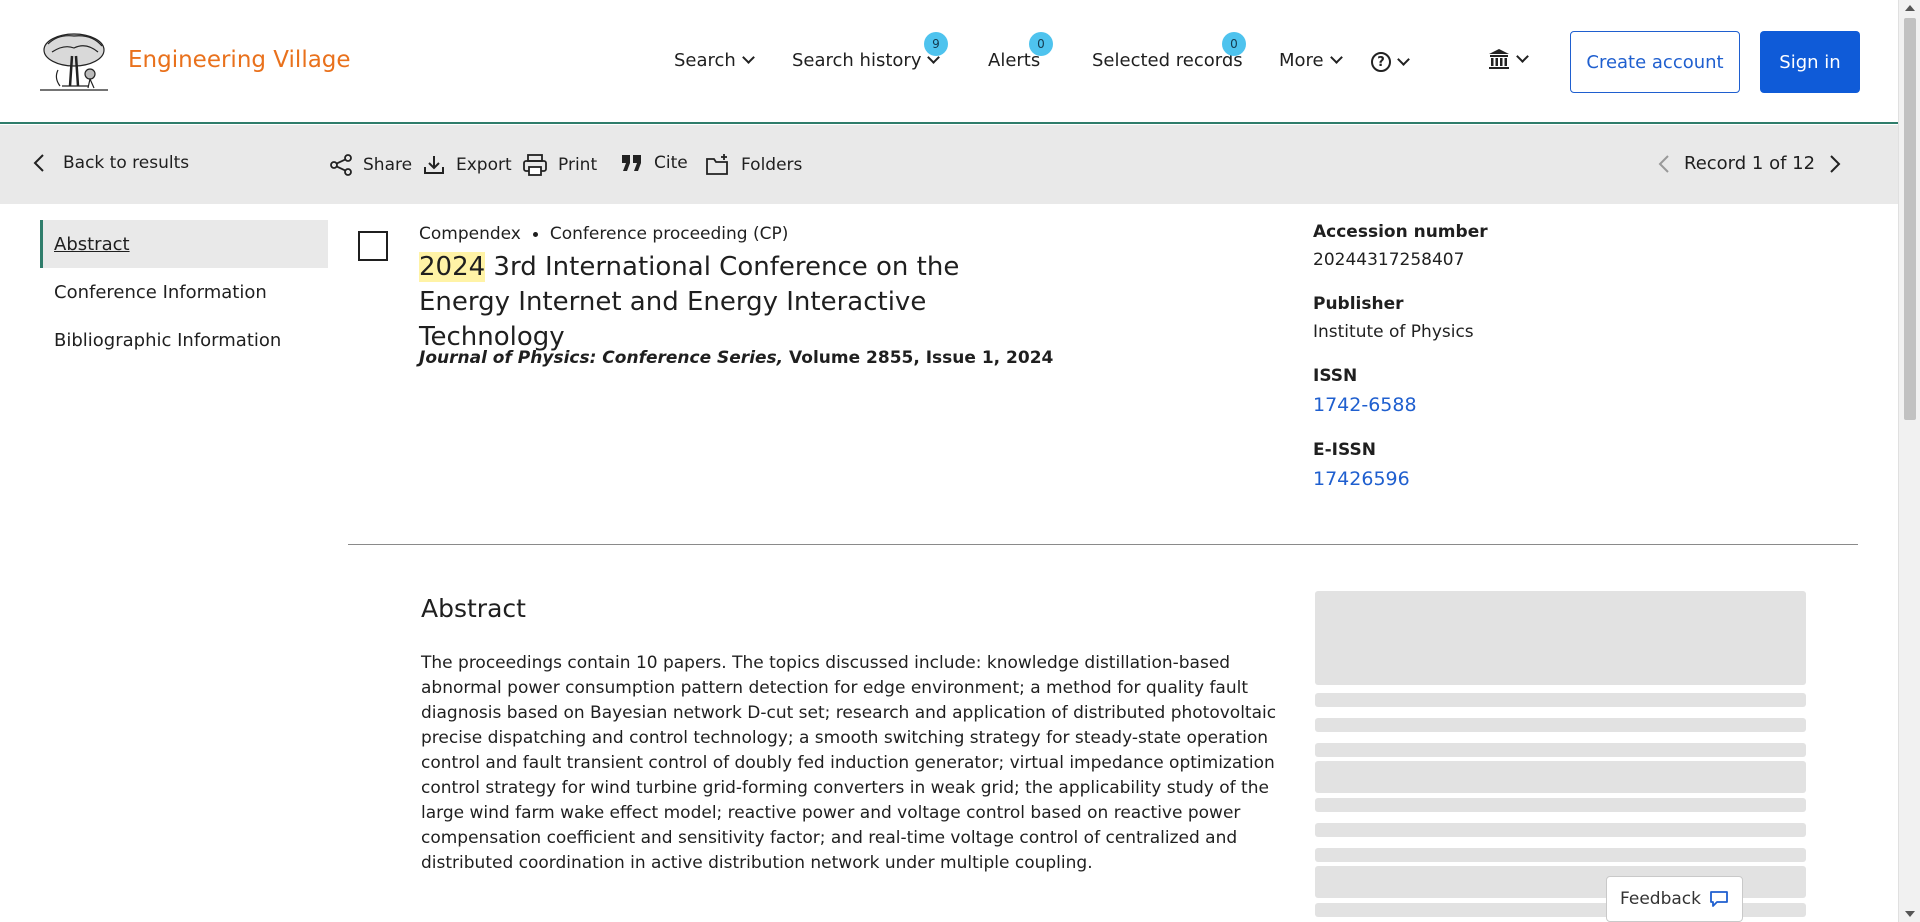 This screenshot has width=1920, height=922. Describe the element at coordinates (452, 267) in the screenshot. I see `title-search-highlight: 2024` at that location.